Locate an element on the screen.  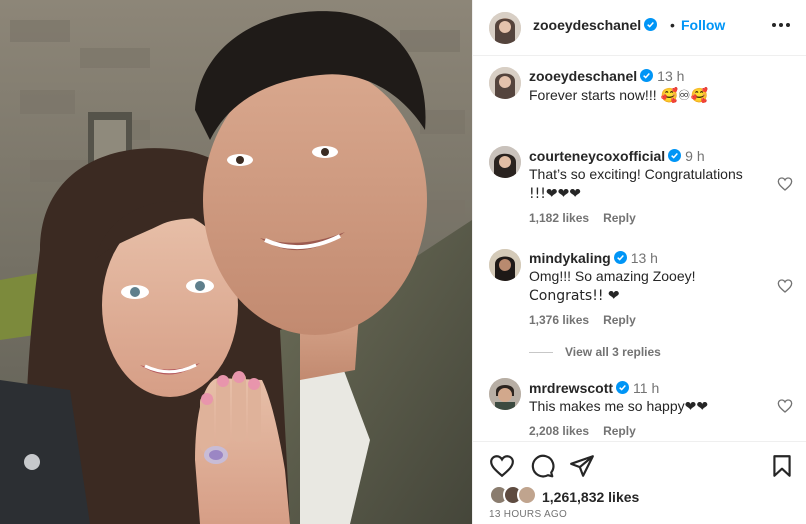
post-actions-bar: 1,261,832 likes 13 HOURS AGO is located at coordinates (639, 482).